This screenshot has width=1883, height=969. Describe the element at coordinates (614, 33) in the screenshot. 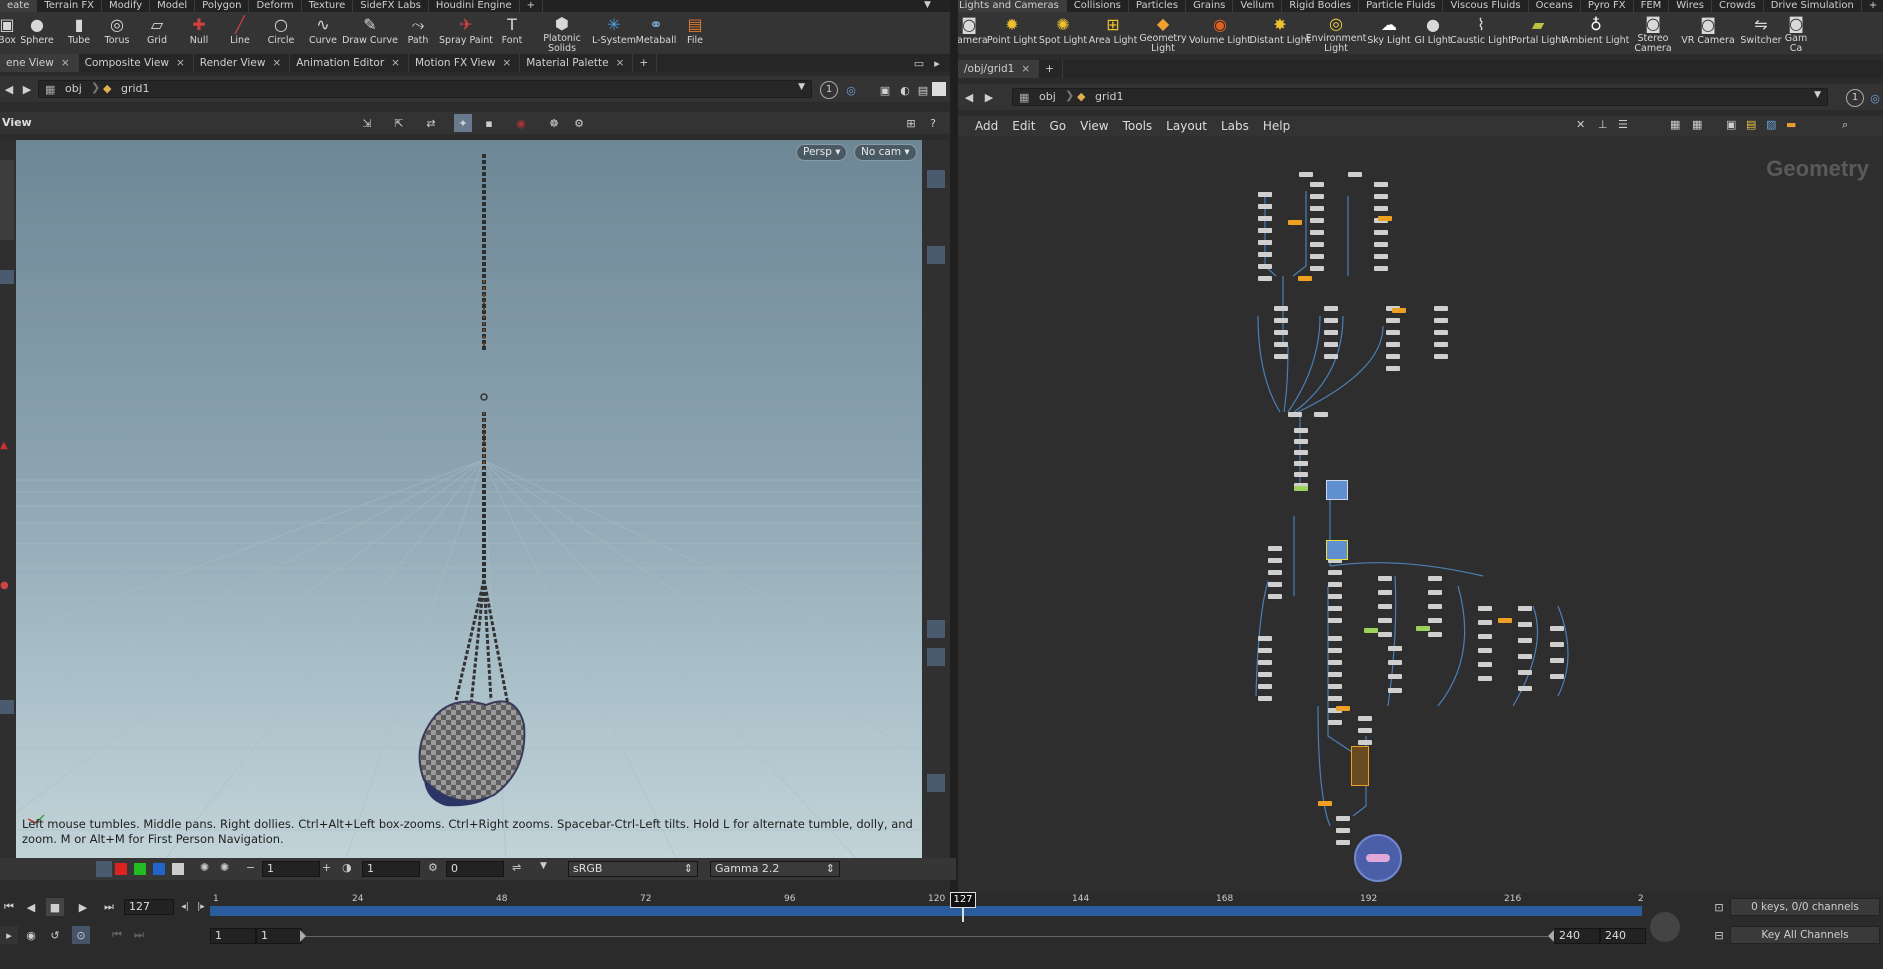

I see `tool-lsystem: ✳ L-System` at that location.